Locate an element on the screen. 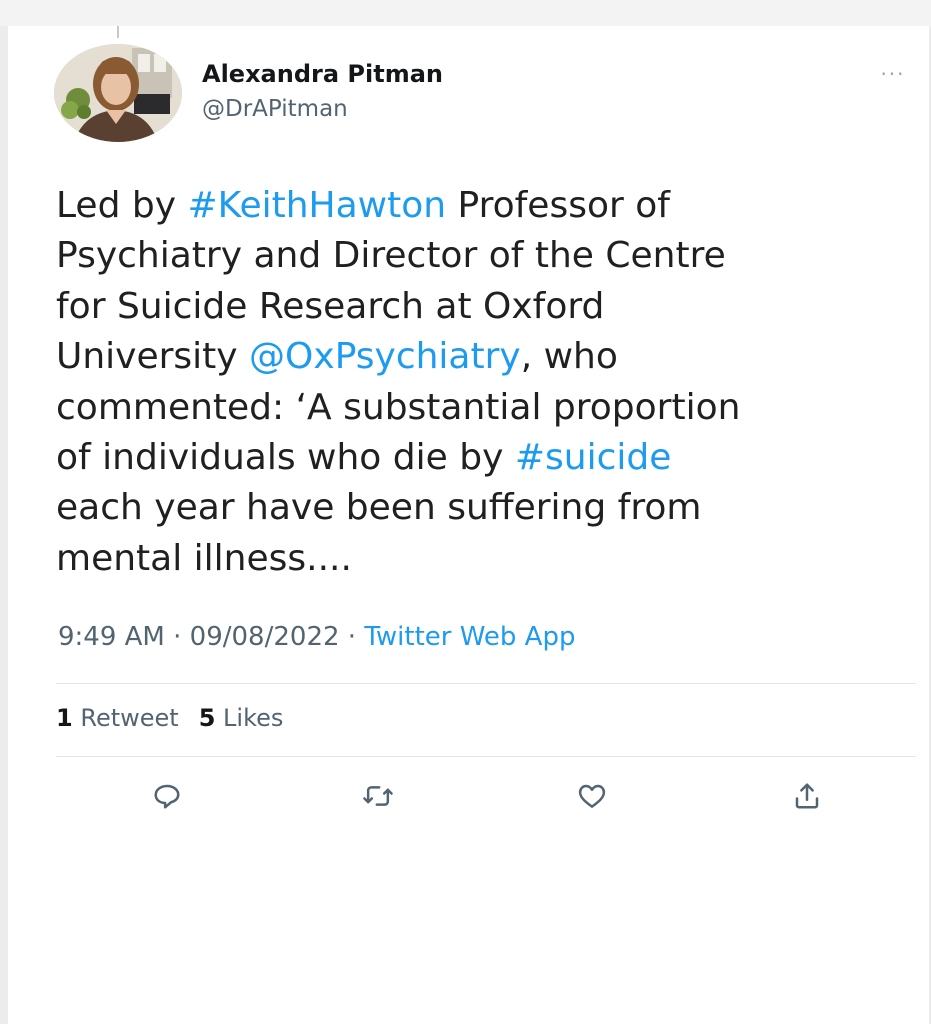 The height and width of the screenshot is (1024, 931). retweets-stat: 1 Retweet is located at coordinates (117, 718).